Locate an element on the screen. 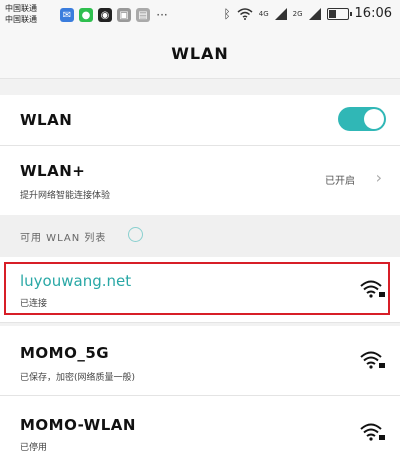 The image size is (400, 464). signal-4g-icon is located at coordinates (280, 13).